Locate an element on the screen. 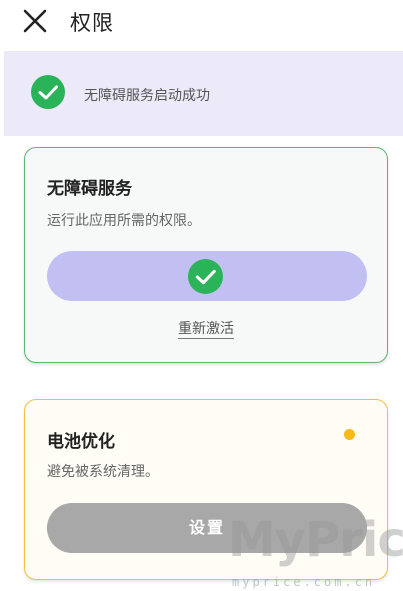  banner-text: 无障碍服务启动成功 is located at coordinates (147, 96).